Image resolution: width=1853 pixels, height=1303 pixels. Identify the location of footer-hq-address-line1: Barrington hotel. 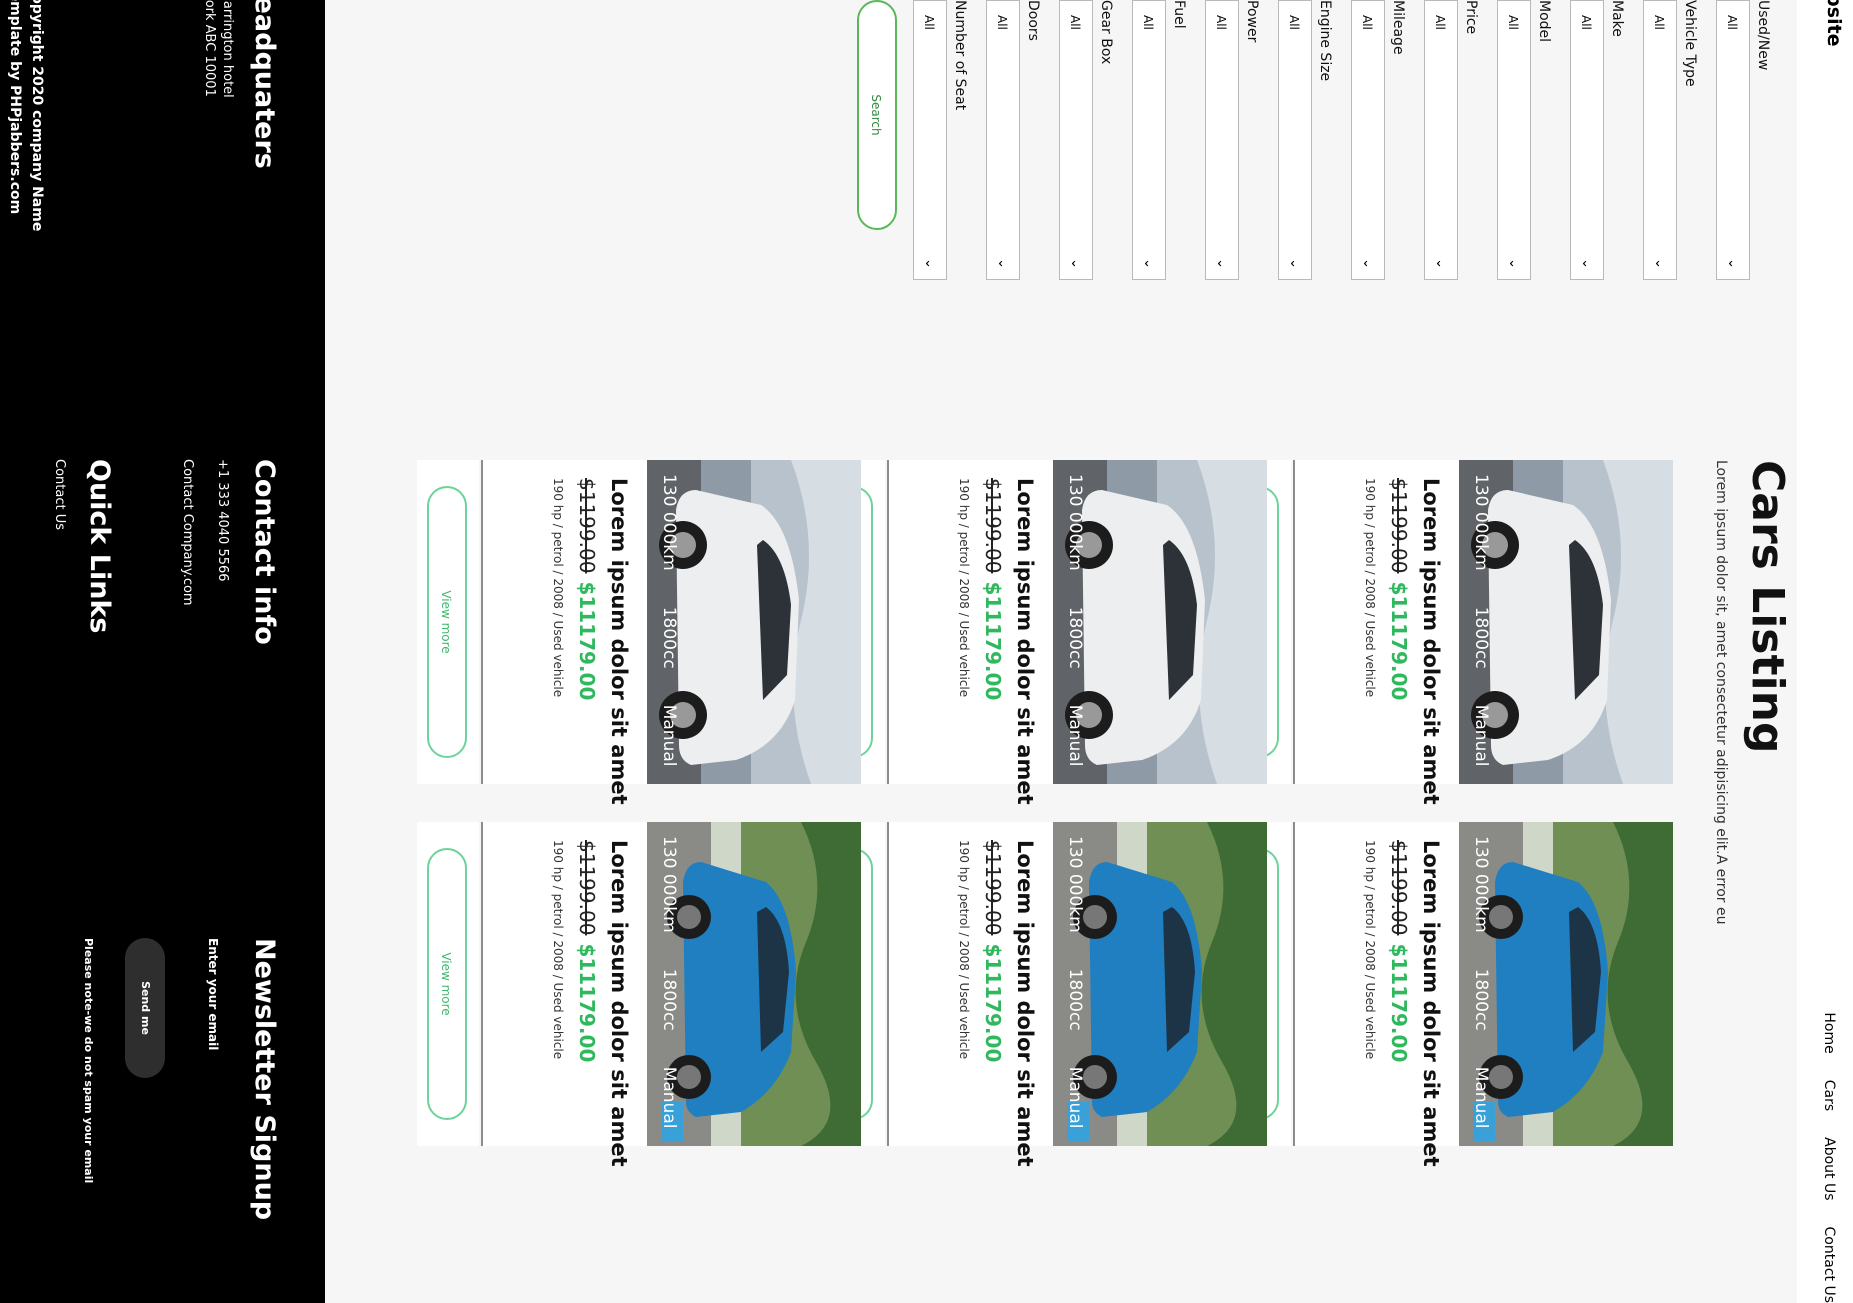
(227, 49).